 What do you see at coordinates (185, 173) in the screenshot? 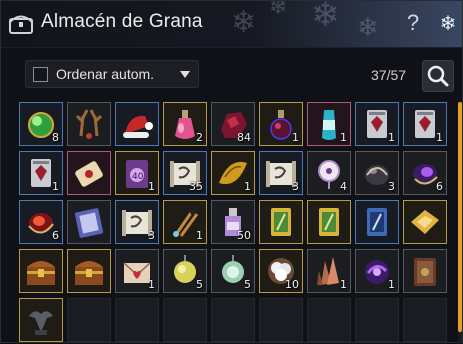
I see `inventory-slot: 35` at bounding box center [185, 173].